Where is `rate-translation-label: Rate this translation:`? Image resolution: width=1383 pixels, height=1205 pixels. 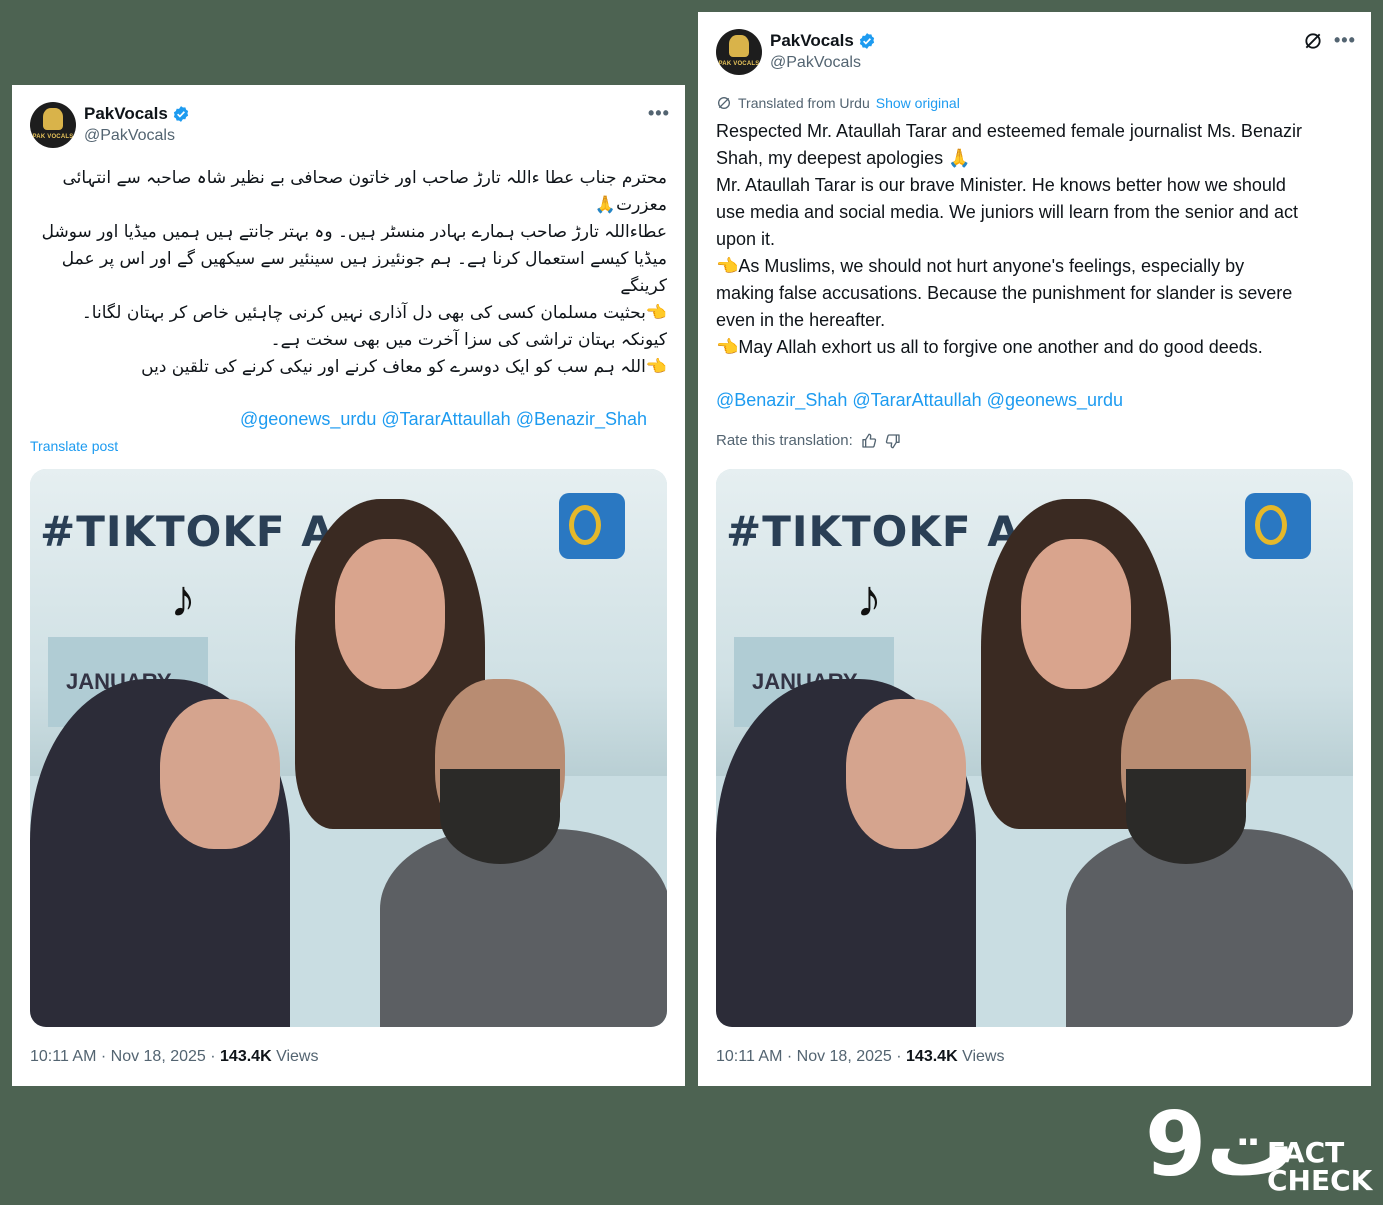 rate-translation-label: Rate this translation: is located at coordinates (784, 440).